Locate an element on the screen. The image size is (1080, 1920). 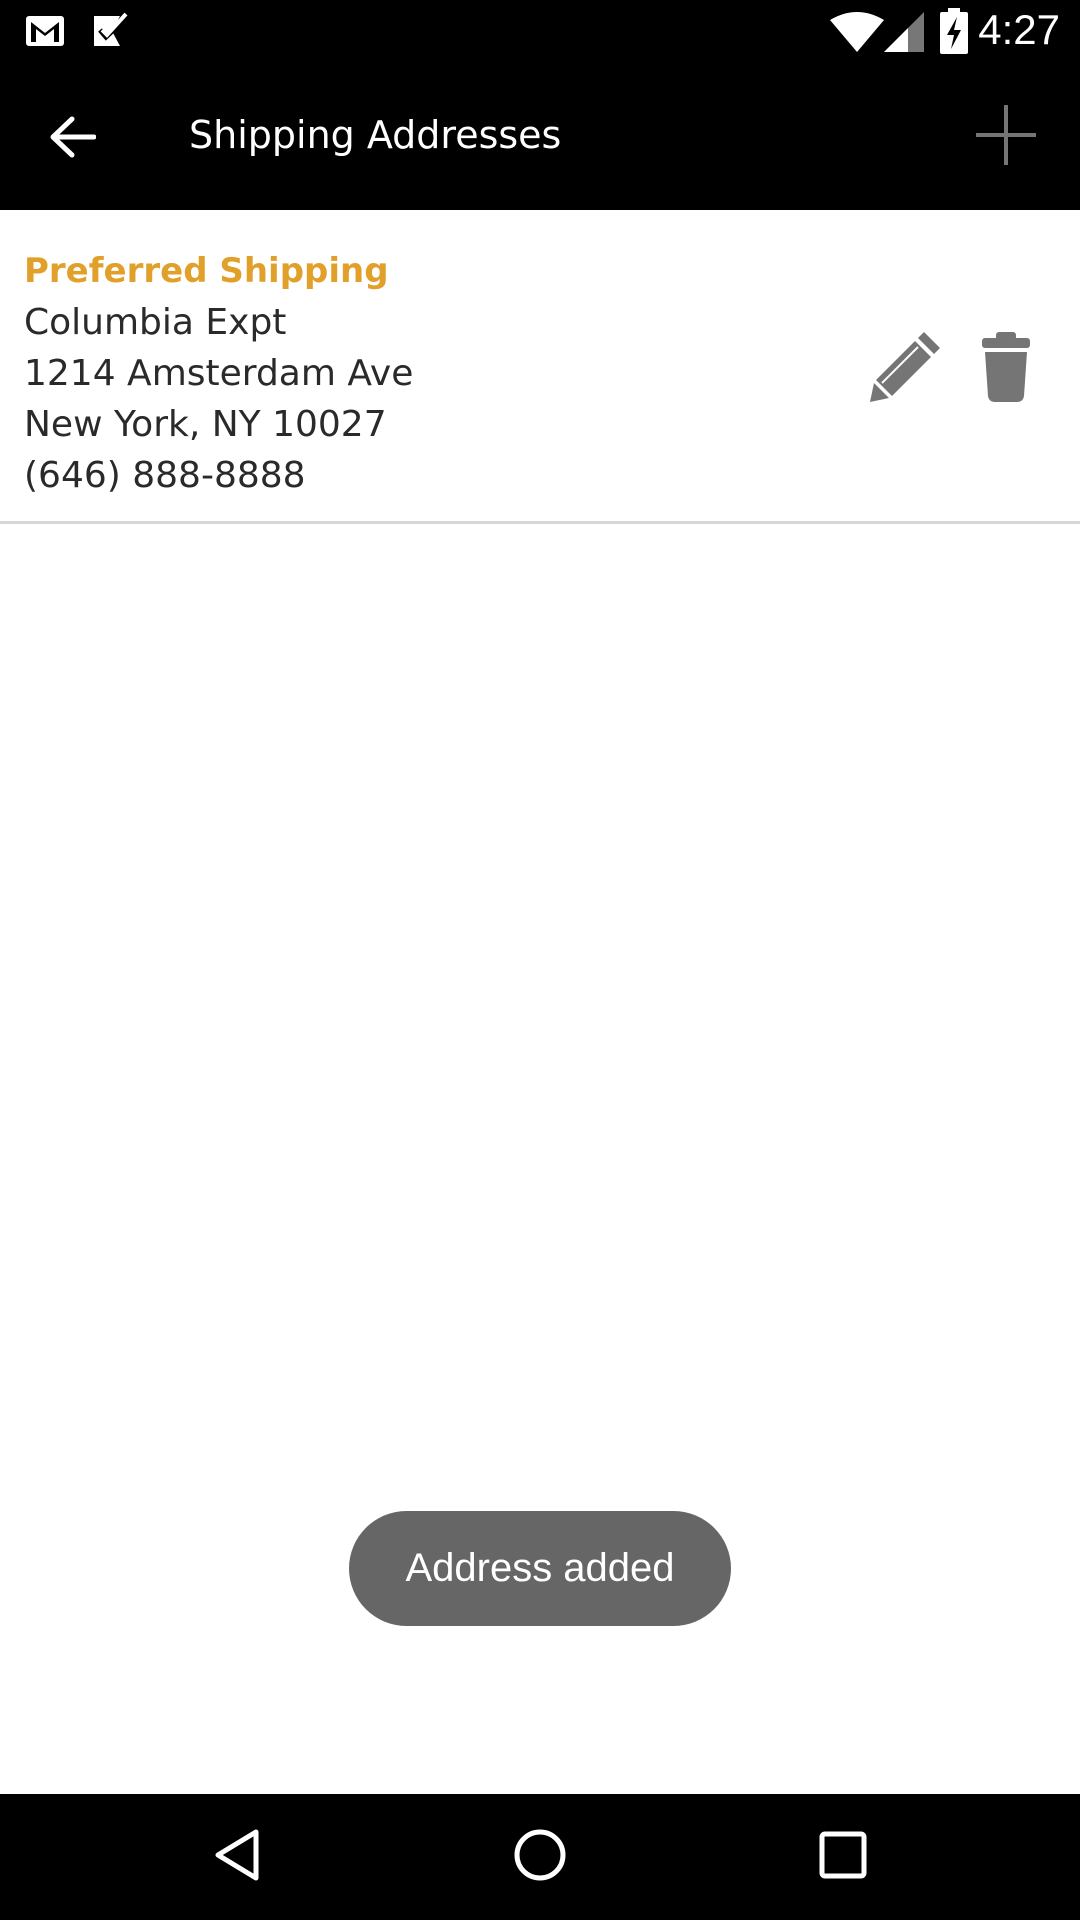
nav-recents-button is located at coordinates (843, 1857).